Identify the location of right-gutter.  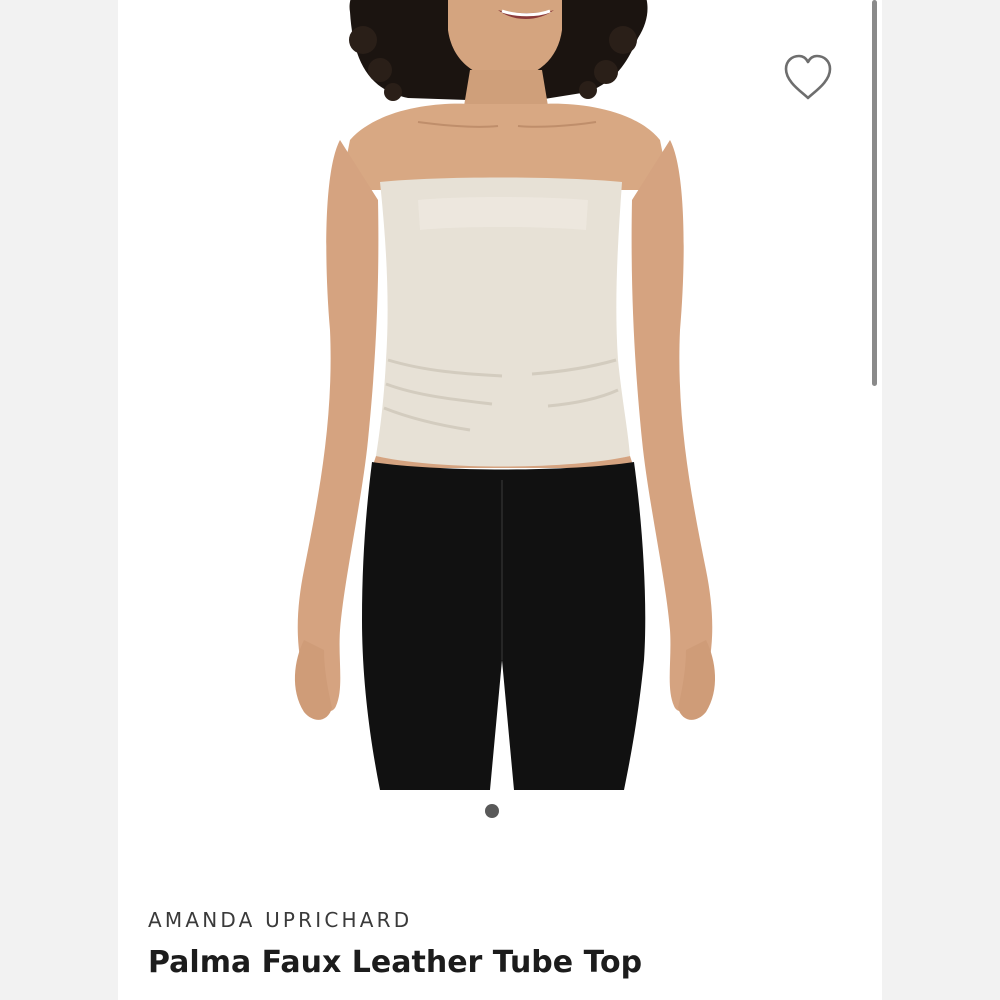
(941, 500).